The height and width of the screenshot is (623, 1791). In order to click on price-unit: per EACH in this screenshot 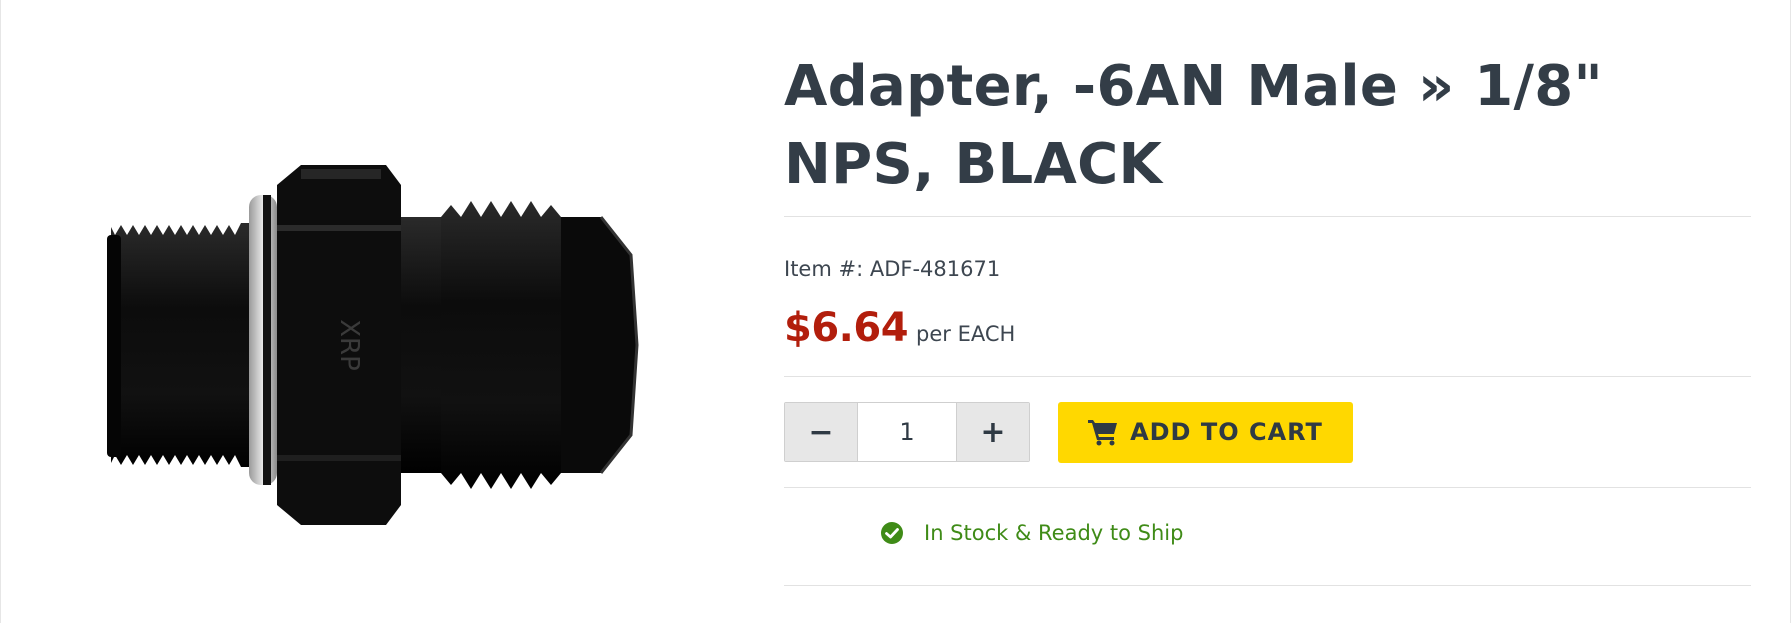, I will do `click(966, 334)`.